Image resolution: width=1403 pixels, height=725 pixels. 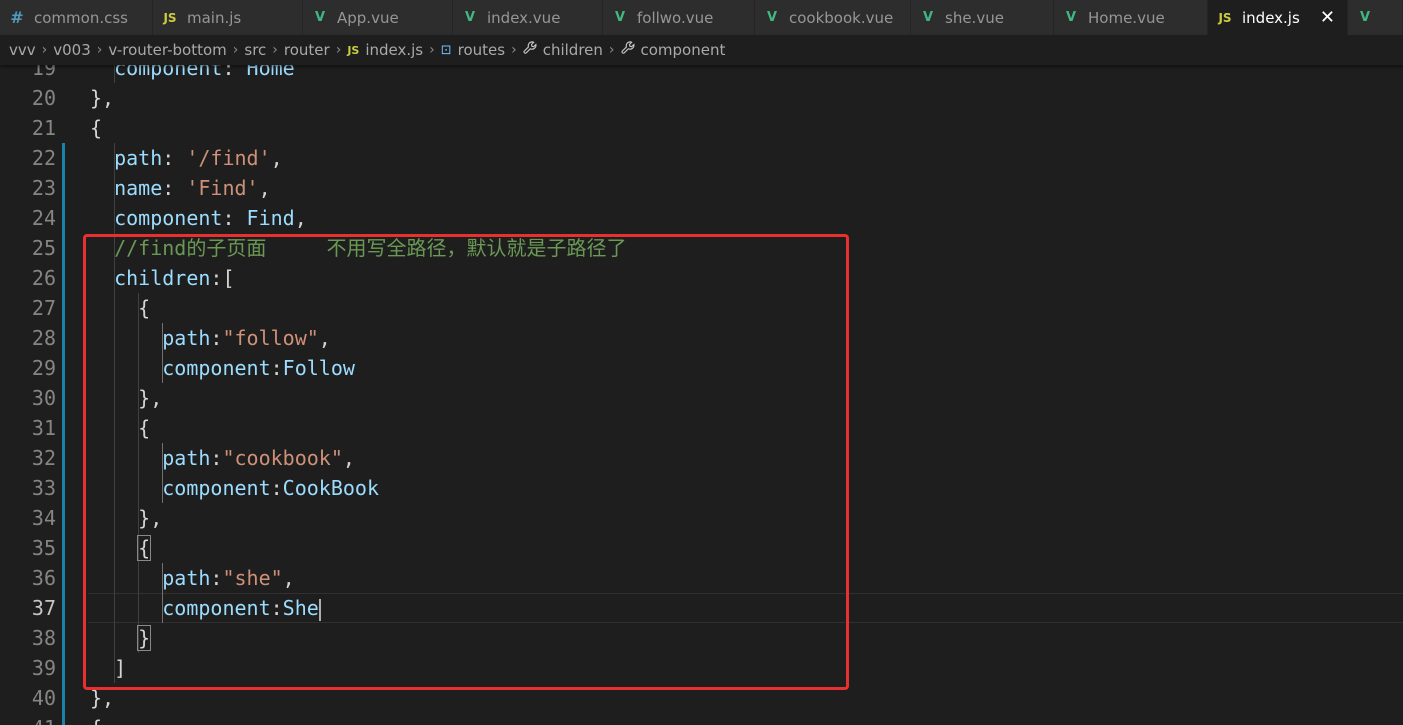 I want to click on tab-label: Home.vue, so click(x=1126, y=17).